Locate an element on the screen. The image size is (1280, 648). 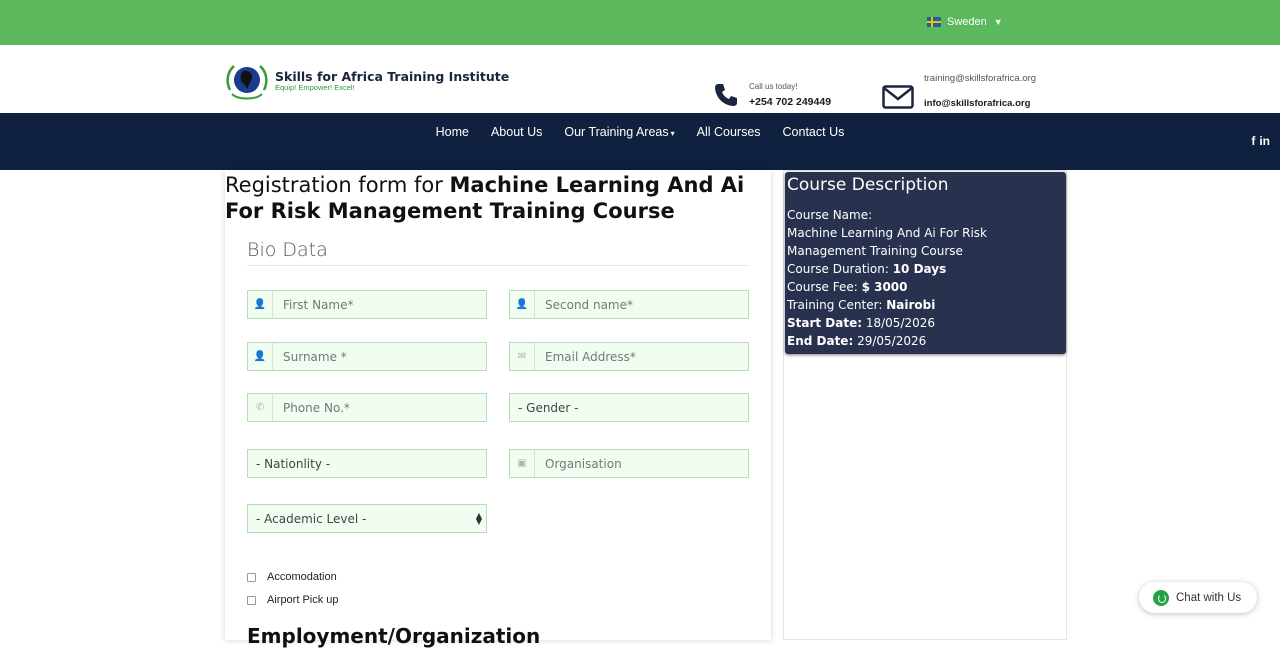
surname-input is located at coordinates (379, 356).